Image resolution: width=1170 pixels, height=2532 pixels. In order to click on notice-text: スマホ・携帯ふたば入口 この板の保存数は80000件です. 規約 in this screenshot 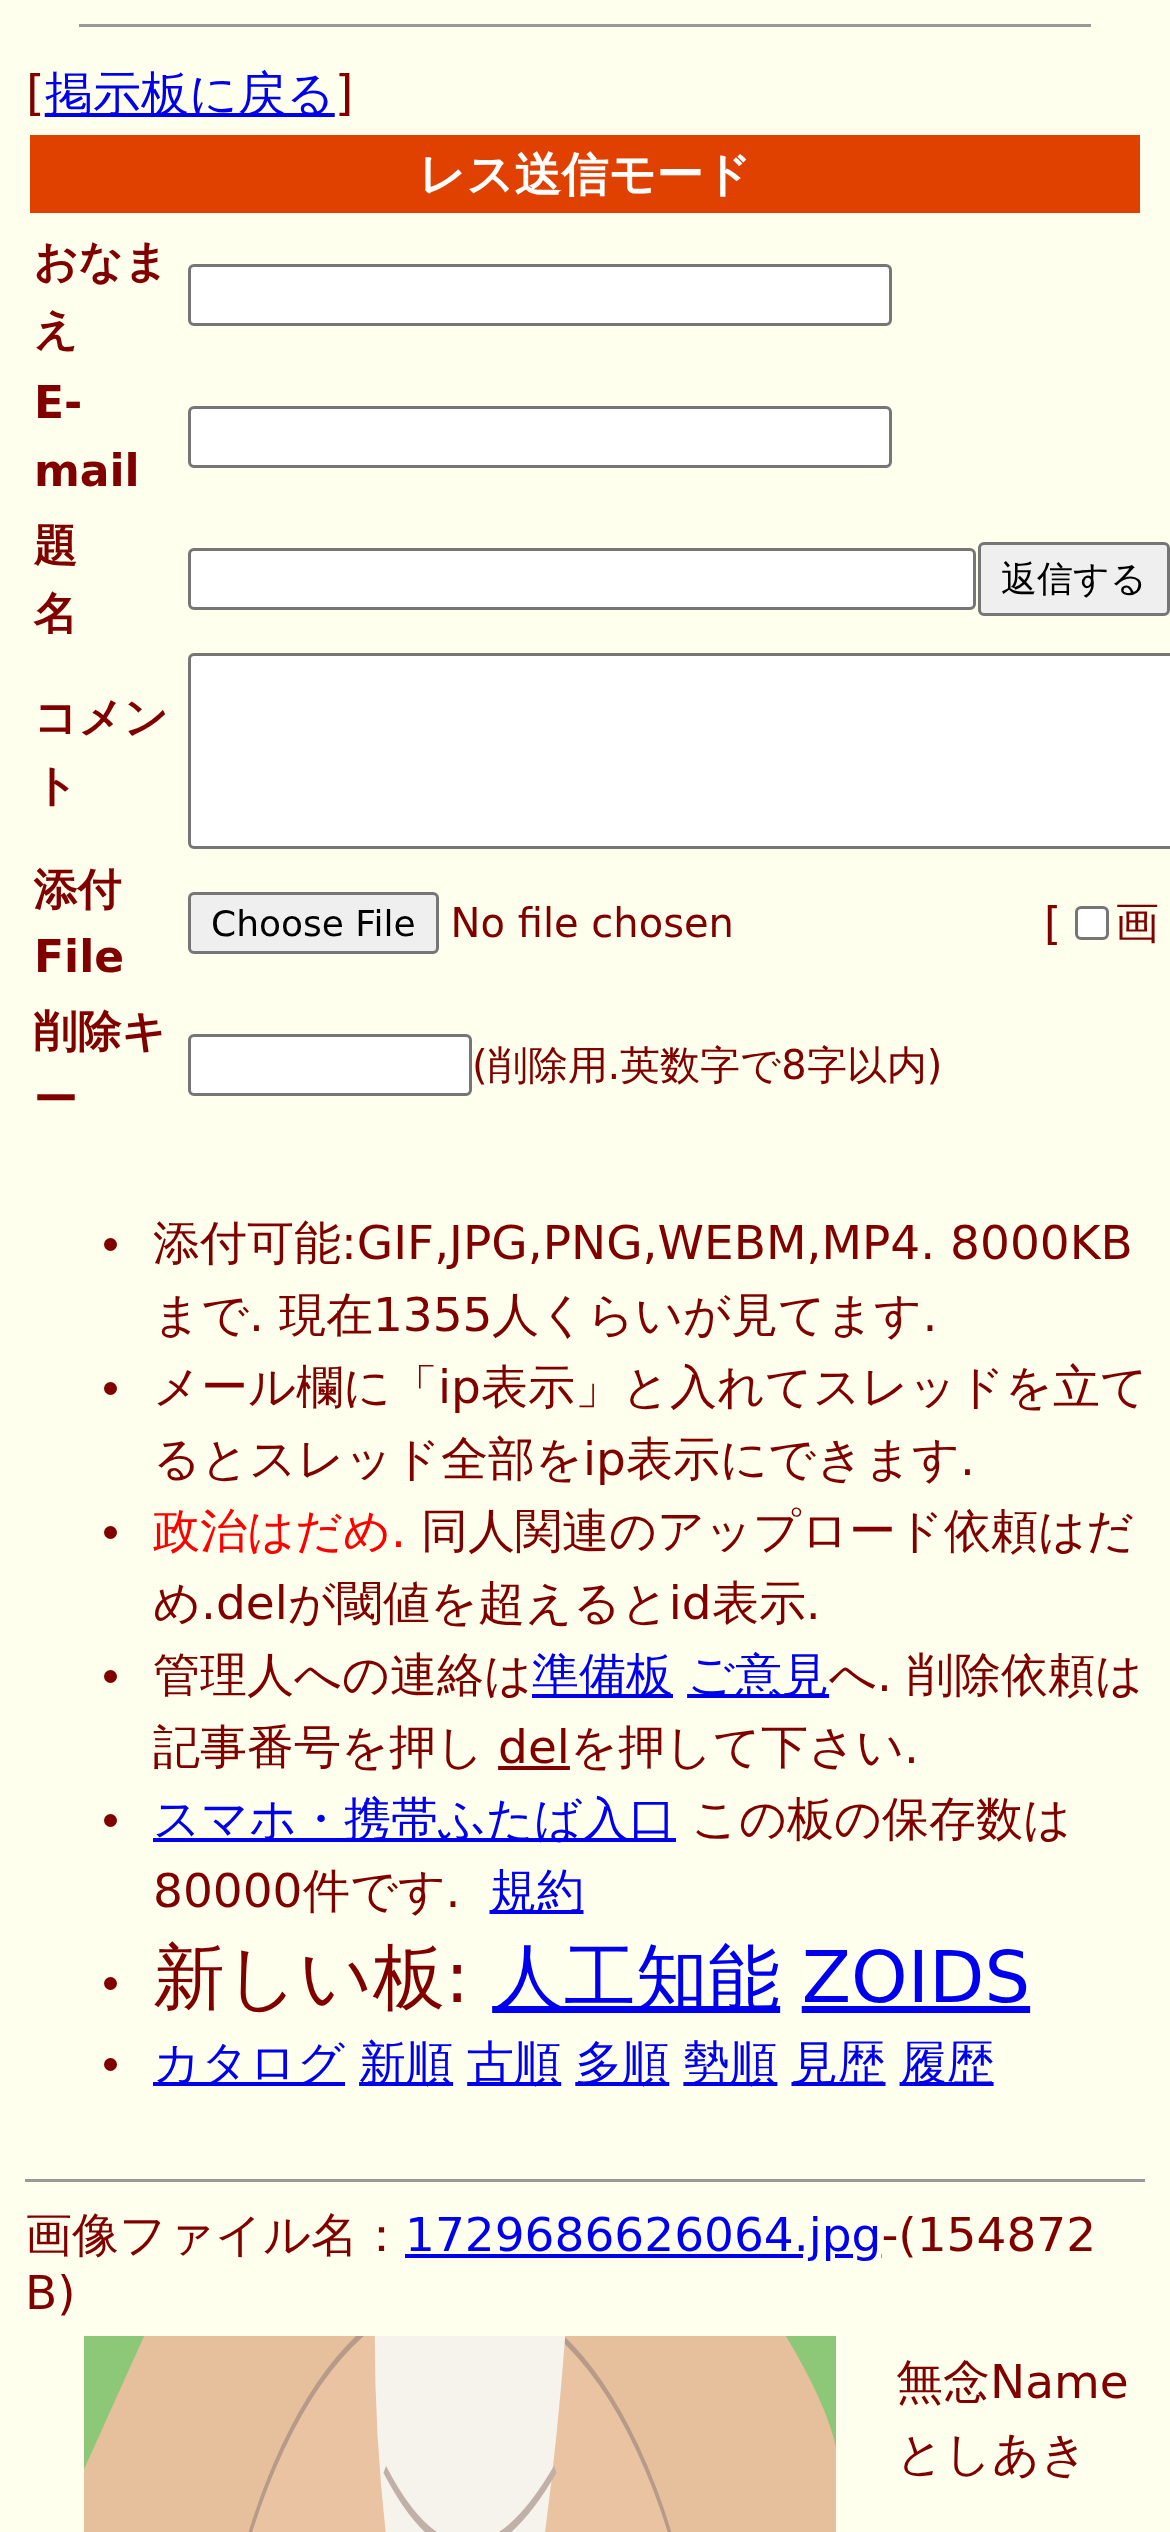, I will do `click(612, 1855)`.